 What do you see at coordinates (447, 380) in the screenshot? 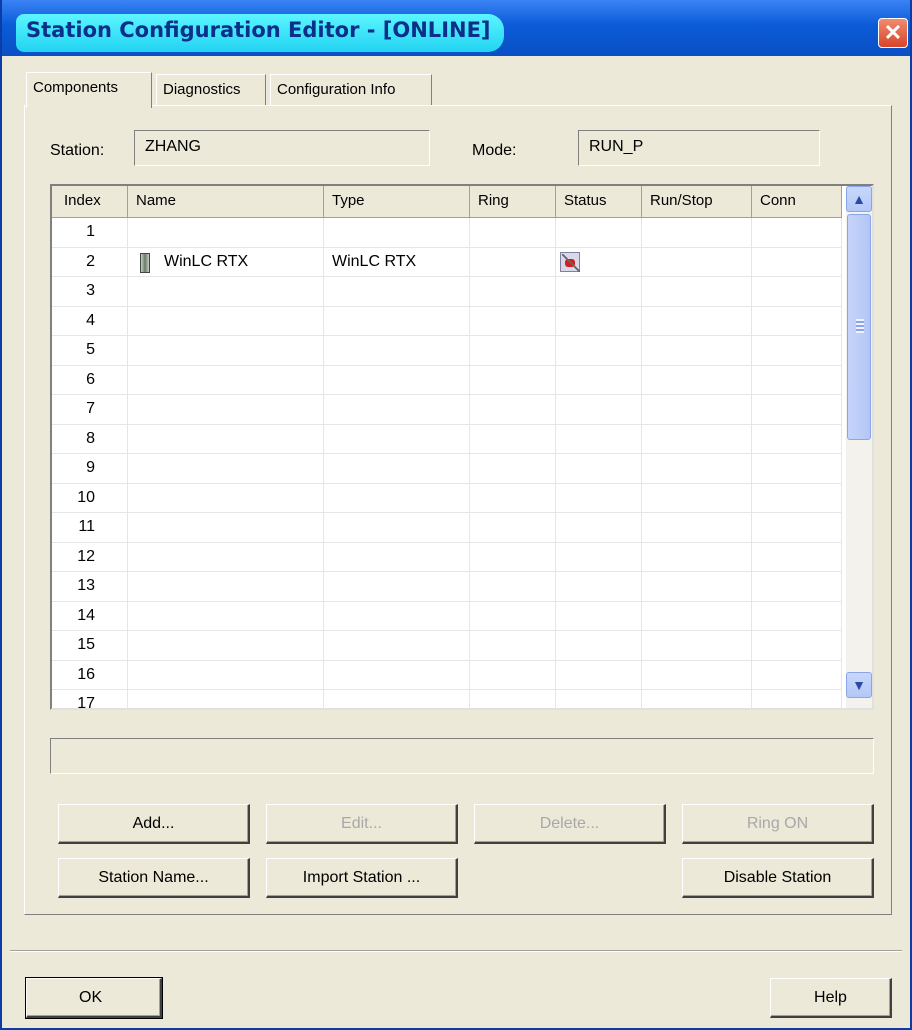
I see `table-row: 6` at bounding box center [447, 380].